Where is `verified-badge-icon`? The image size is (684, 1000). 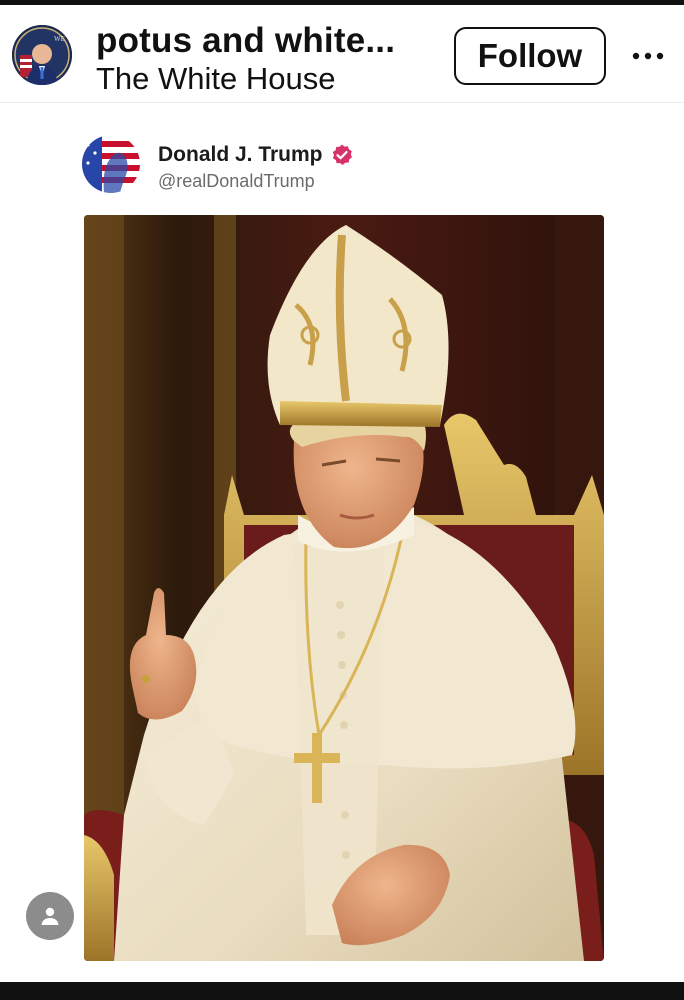 verified-badge-icon is located at coordinates (342, 155).